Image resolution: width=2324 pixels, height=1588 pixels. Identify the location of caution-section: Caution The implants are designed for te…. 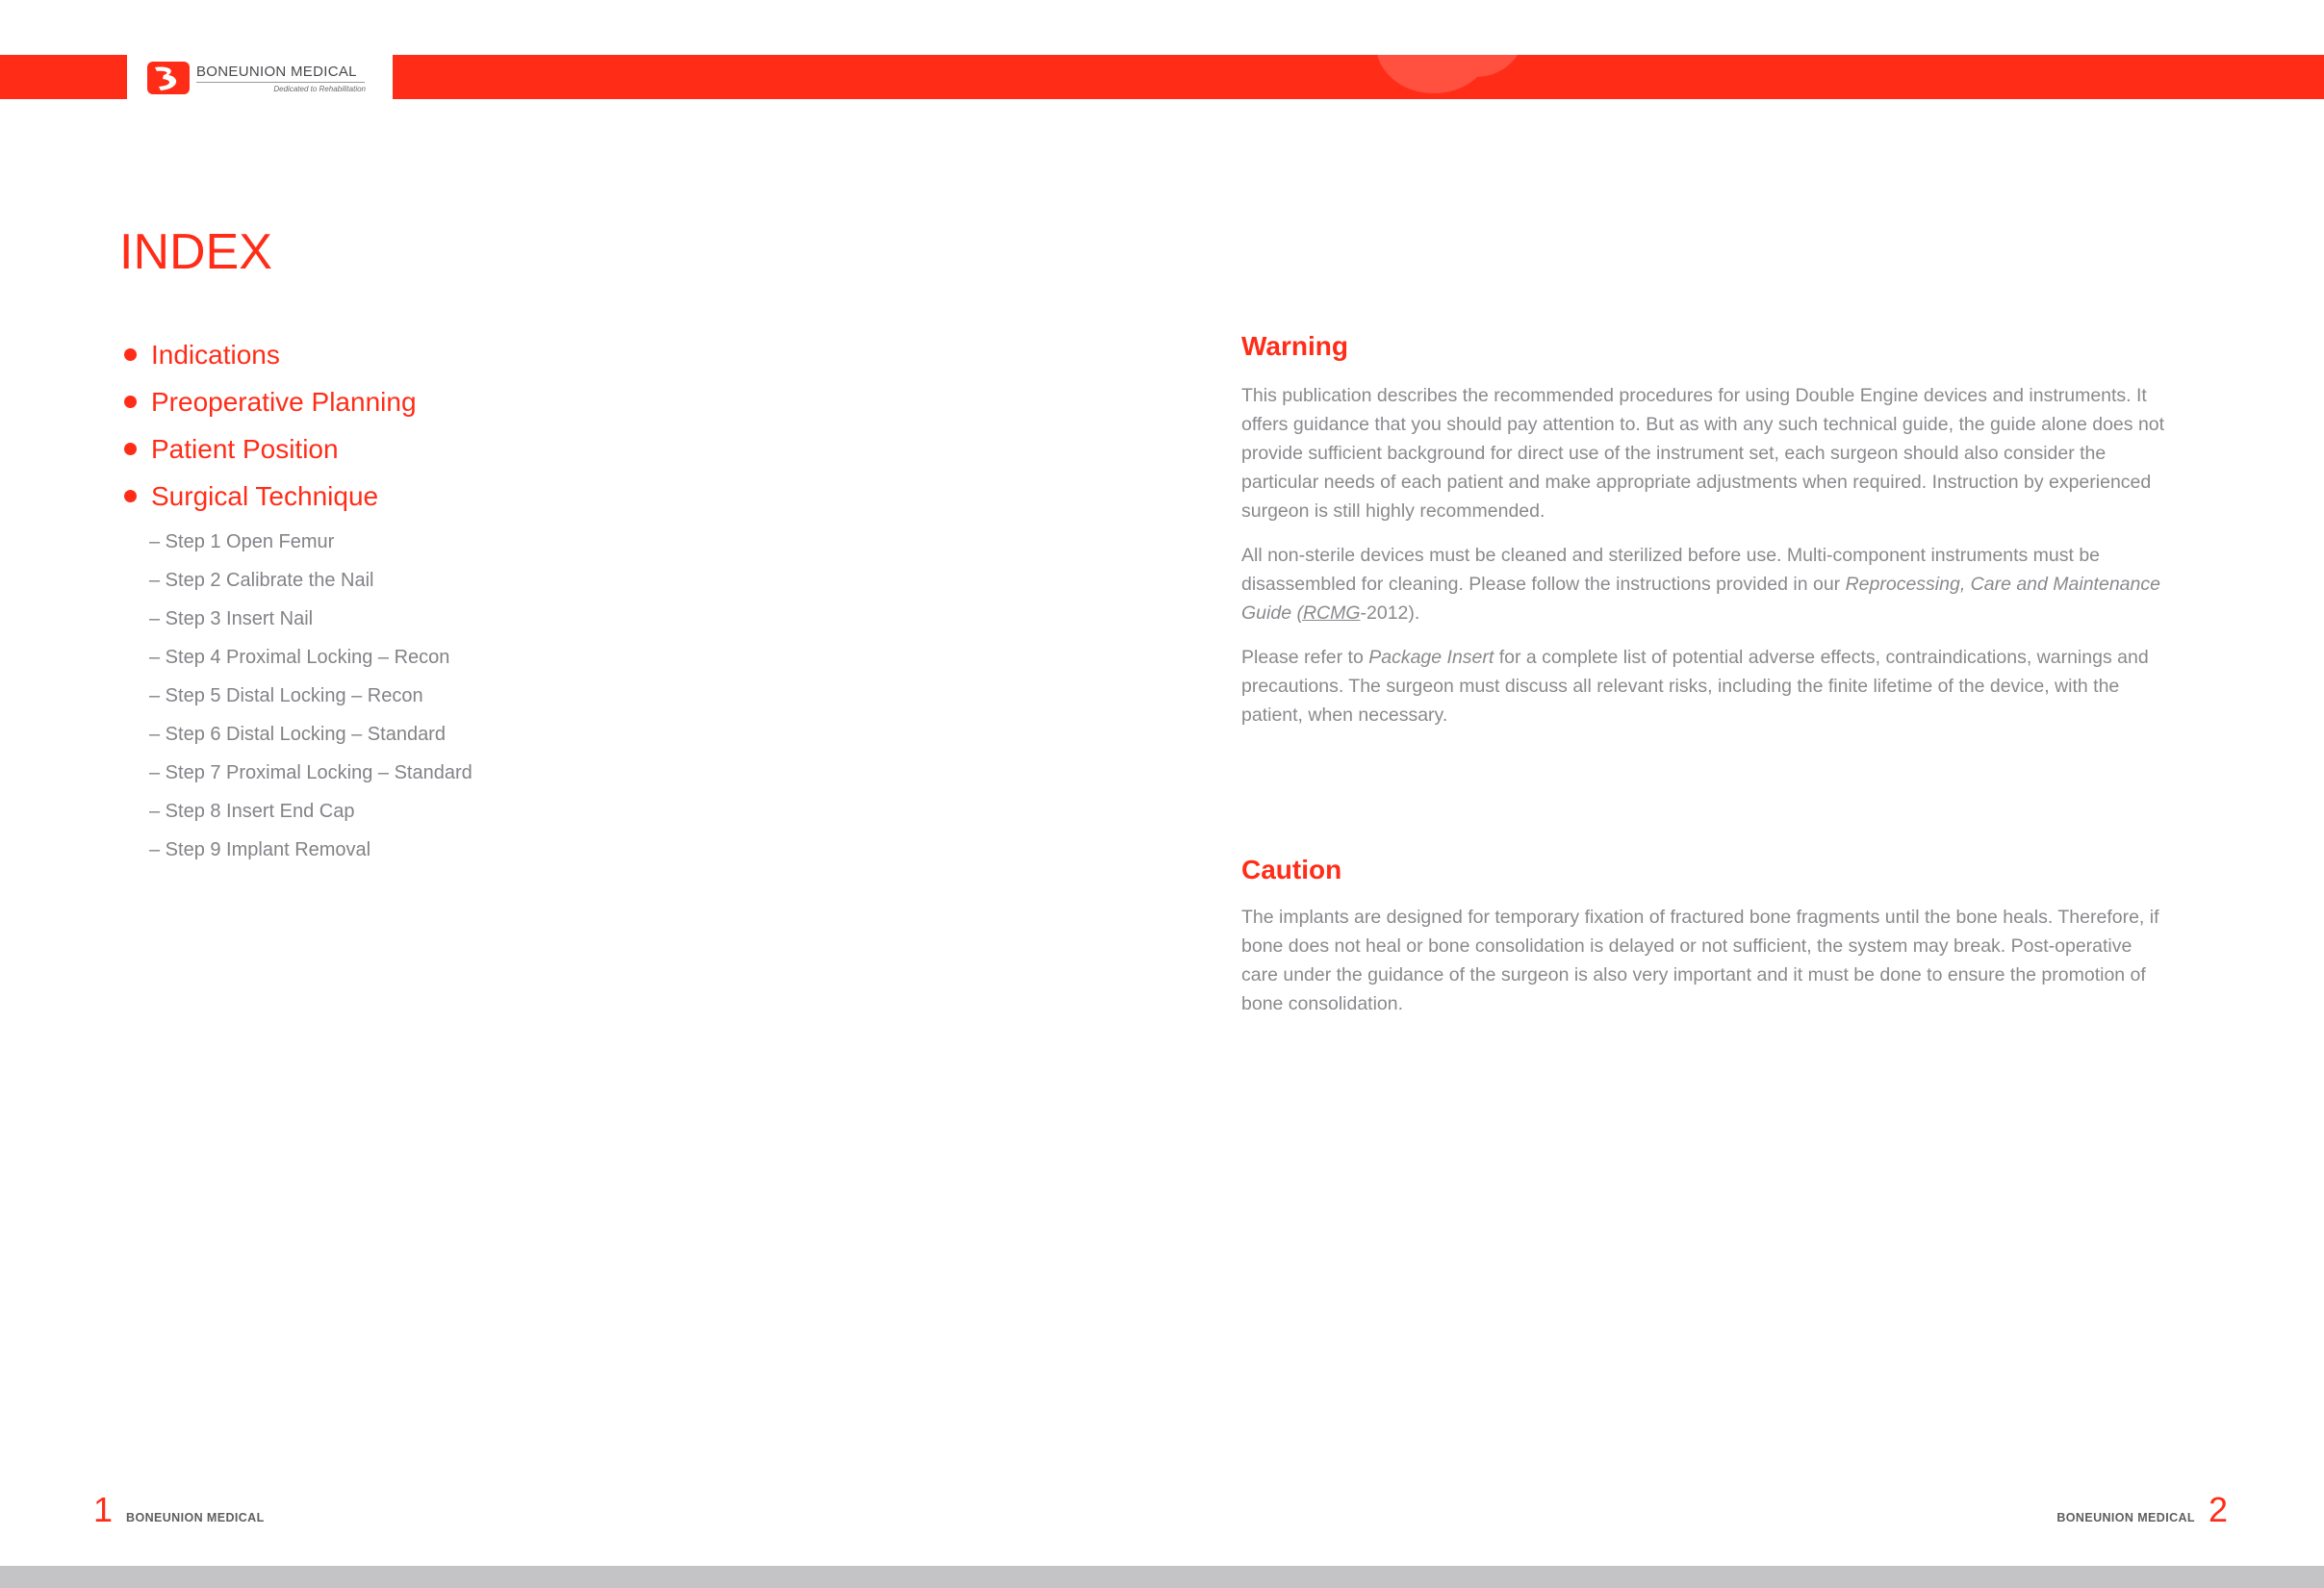
(1703, 945).